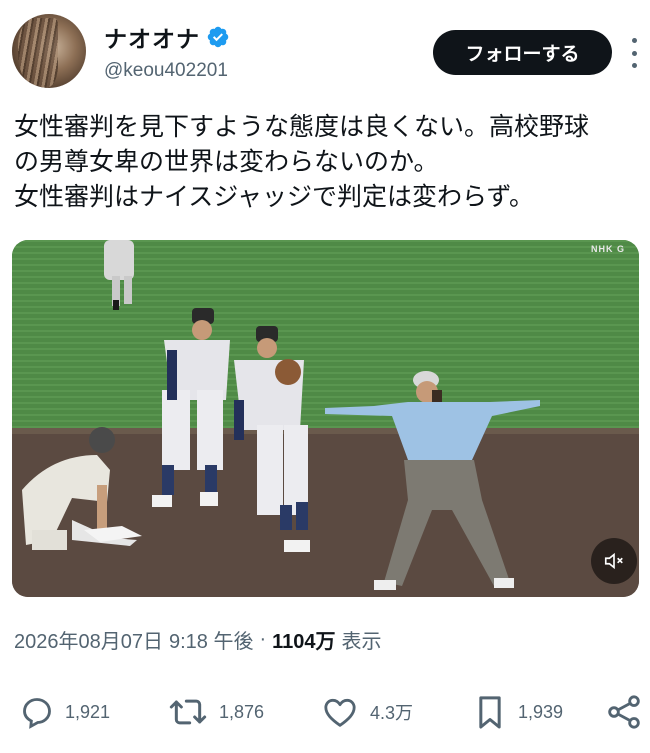  What do you see at coordinates (541, 711) in the screenshot?
I see `bookmark-count: 1,939` at bounding box center [541, 711].